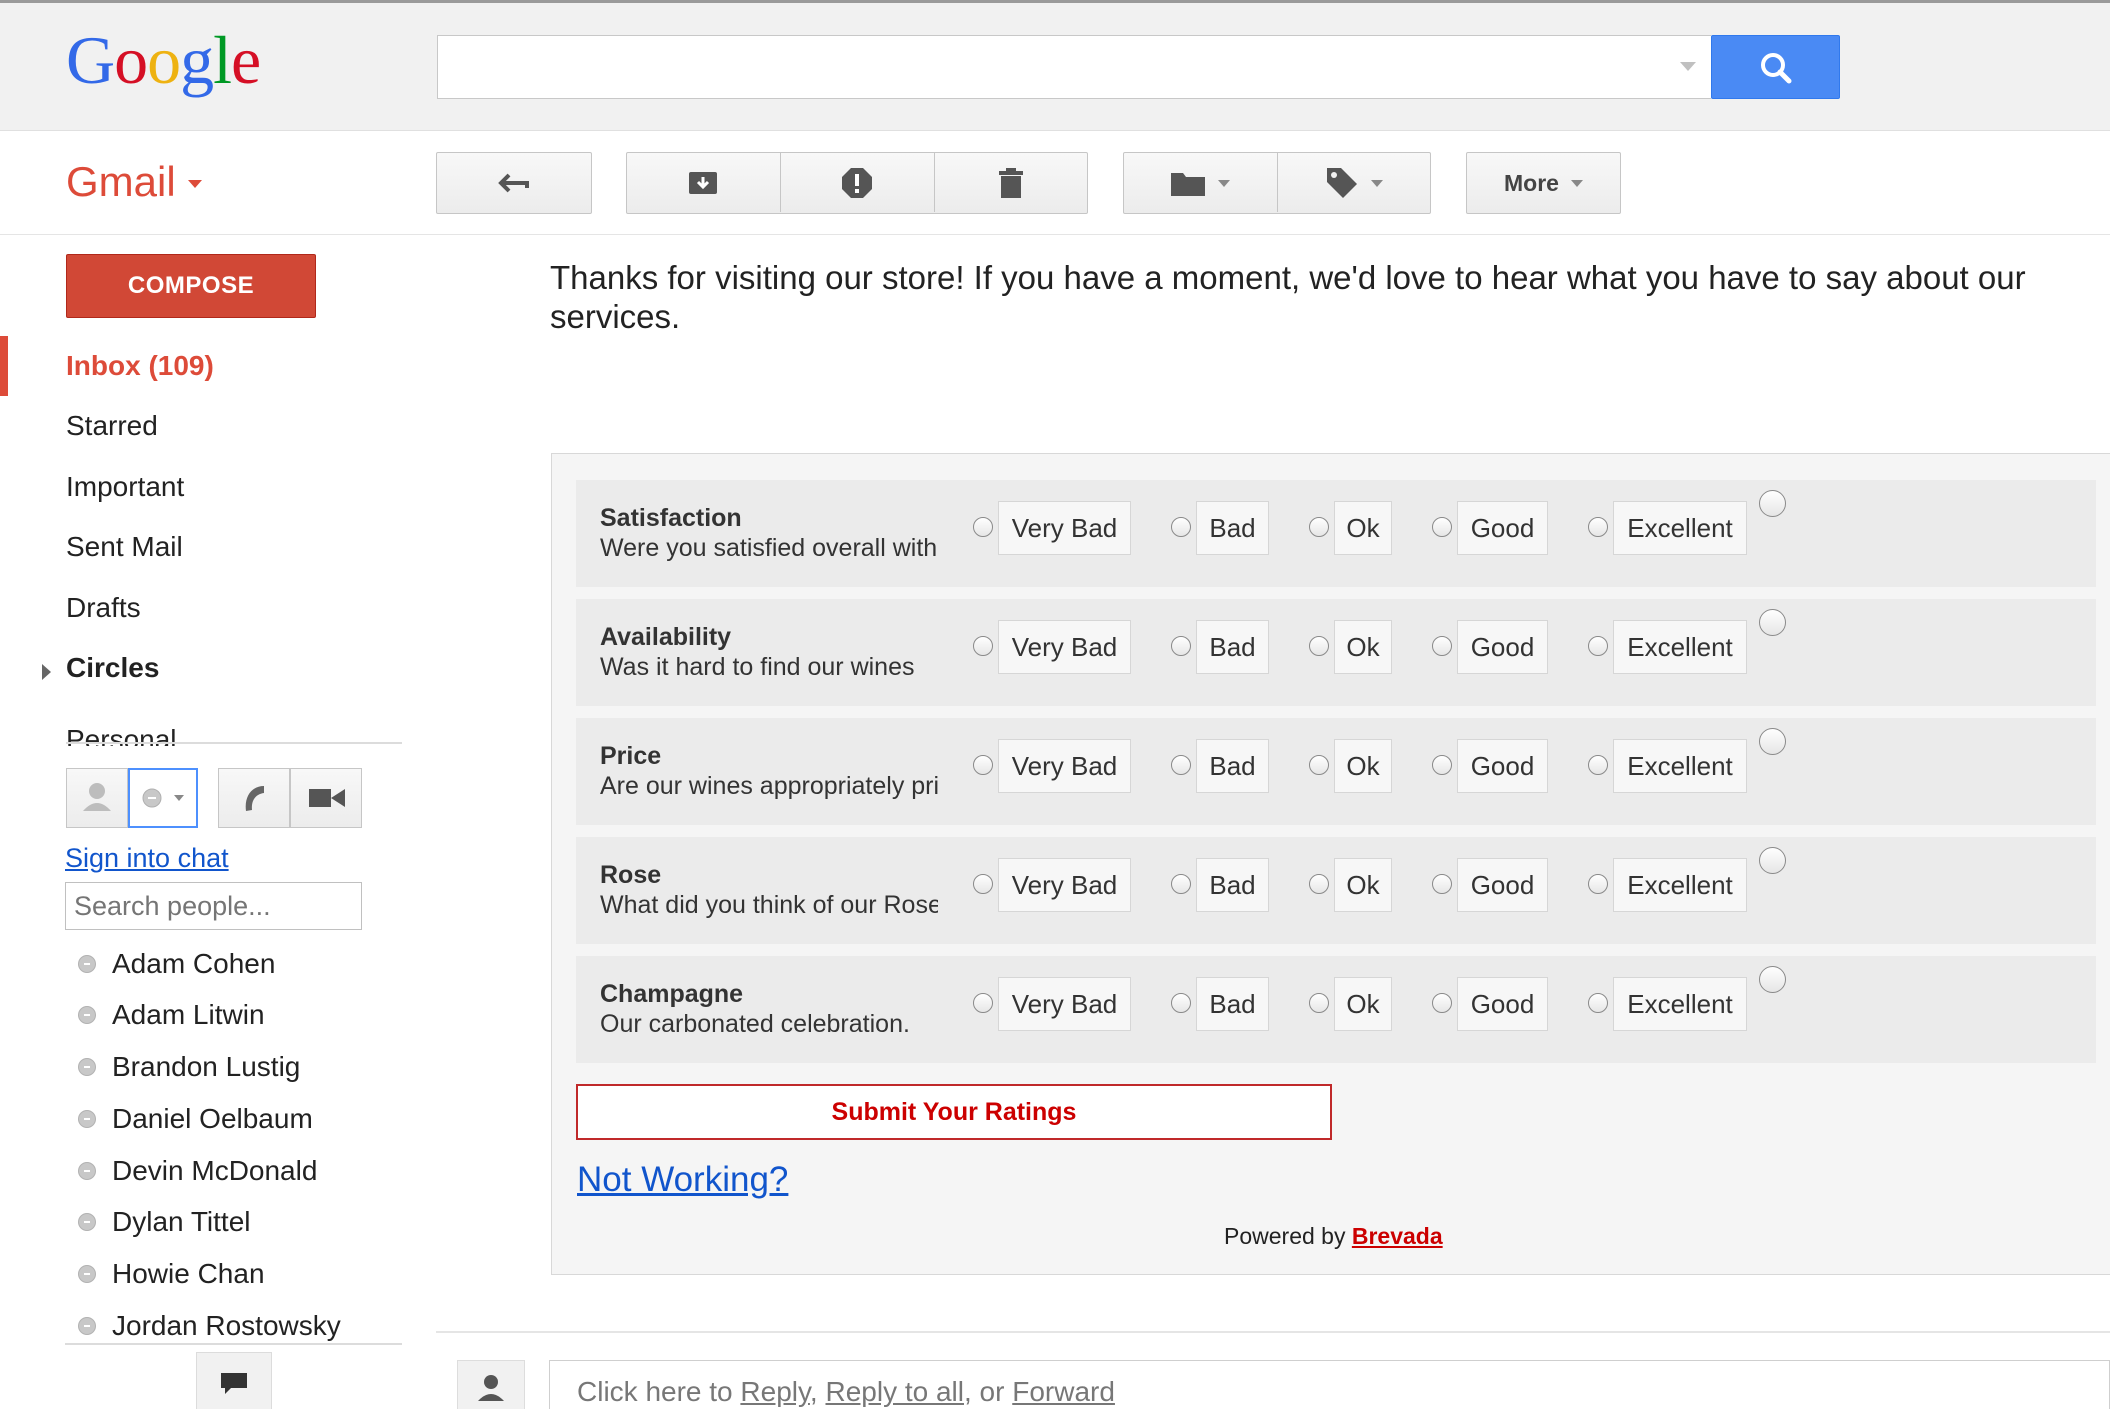 The height and width of the screenshot is (1414, 2110). Describe the element at coordinates (1543, 183) in the screenshot. I see `more-button: More` at that location.